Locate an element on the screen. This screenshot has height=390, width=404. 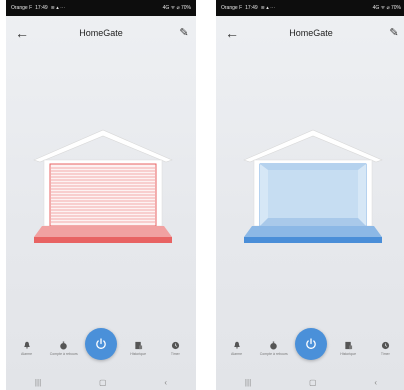
garage-door-open is located at coordinates (313, 186).